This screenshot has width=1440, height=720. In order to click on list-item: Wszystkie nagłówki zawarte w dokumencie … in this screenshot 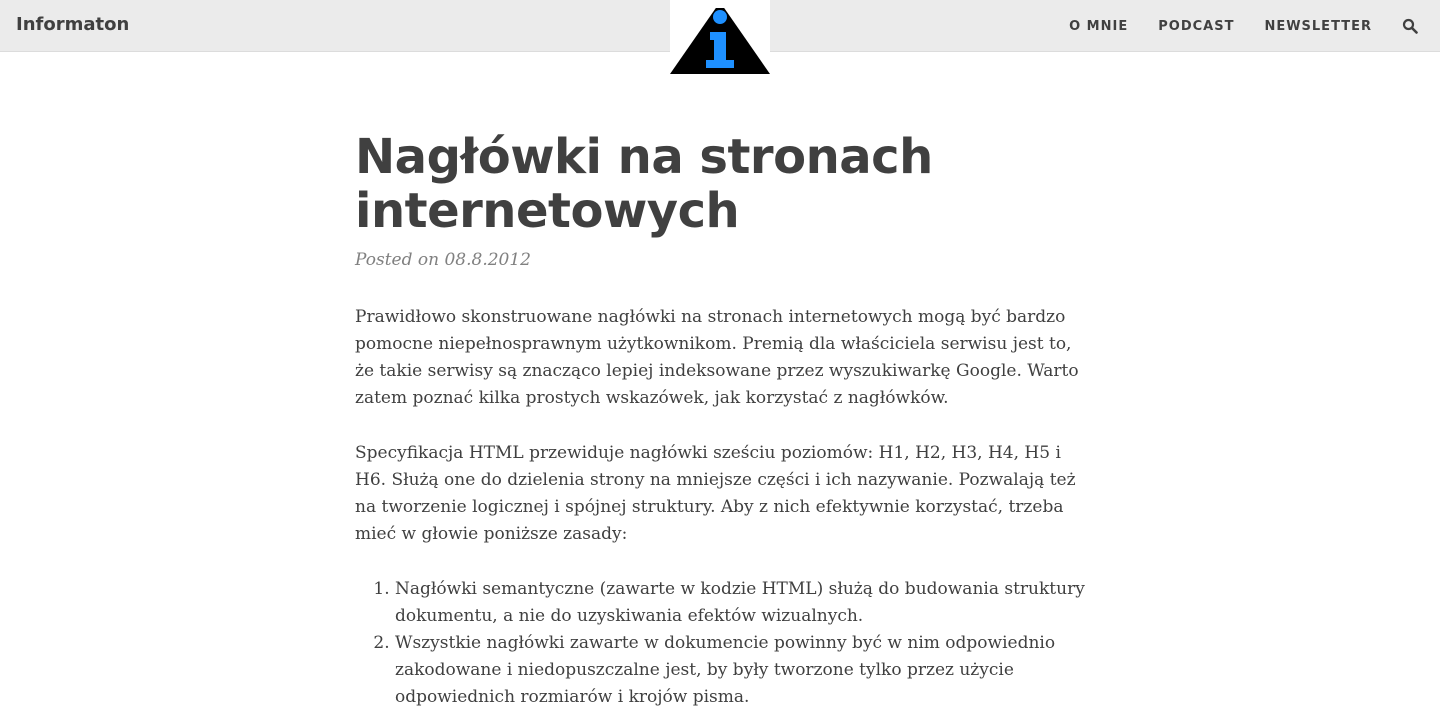, I will do `click(740, 670)`.